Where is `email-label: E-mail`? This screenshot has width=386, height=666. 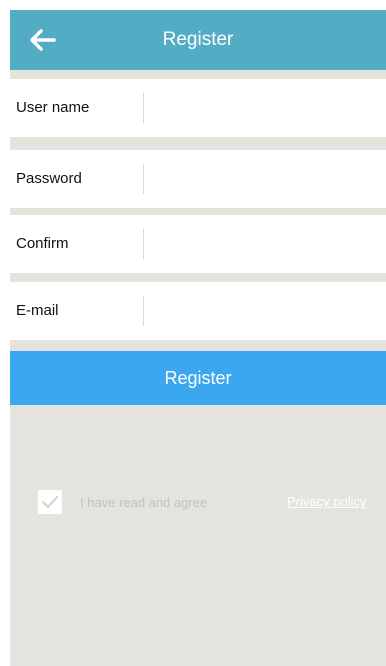 email-label: E-mail is located at coordinates (37, 310).